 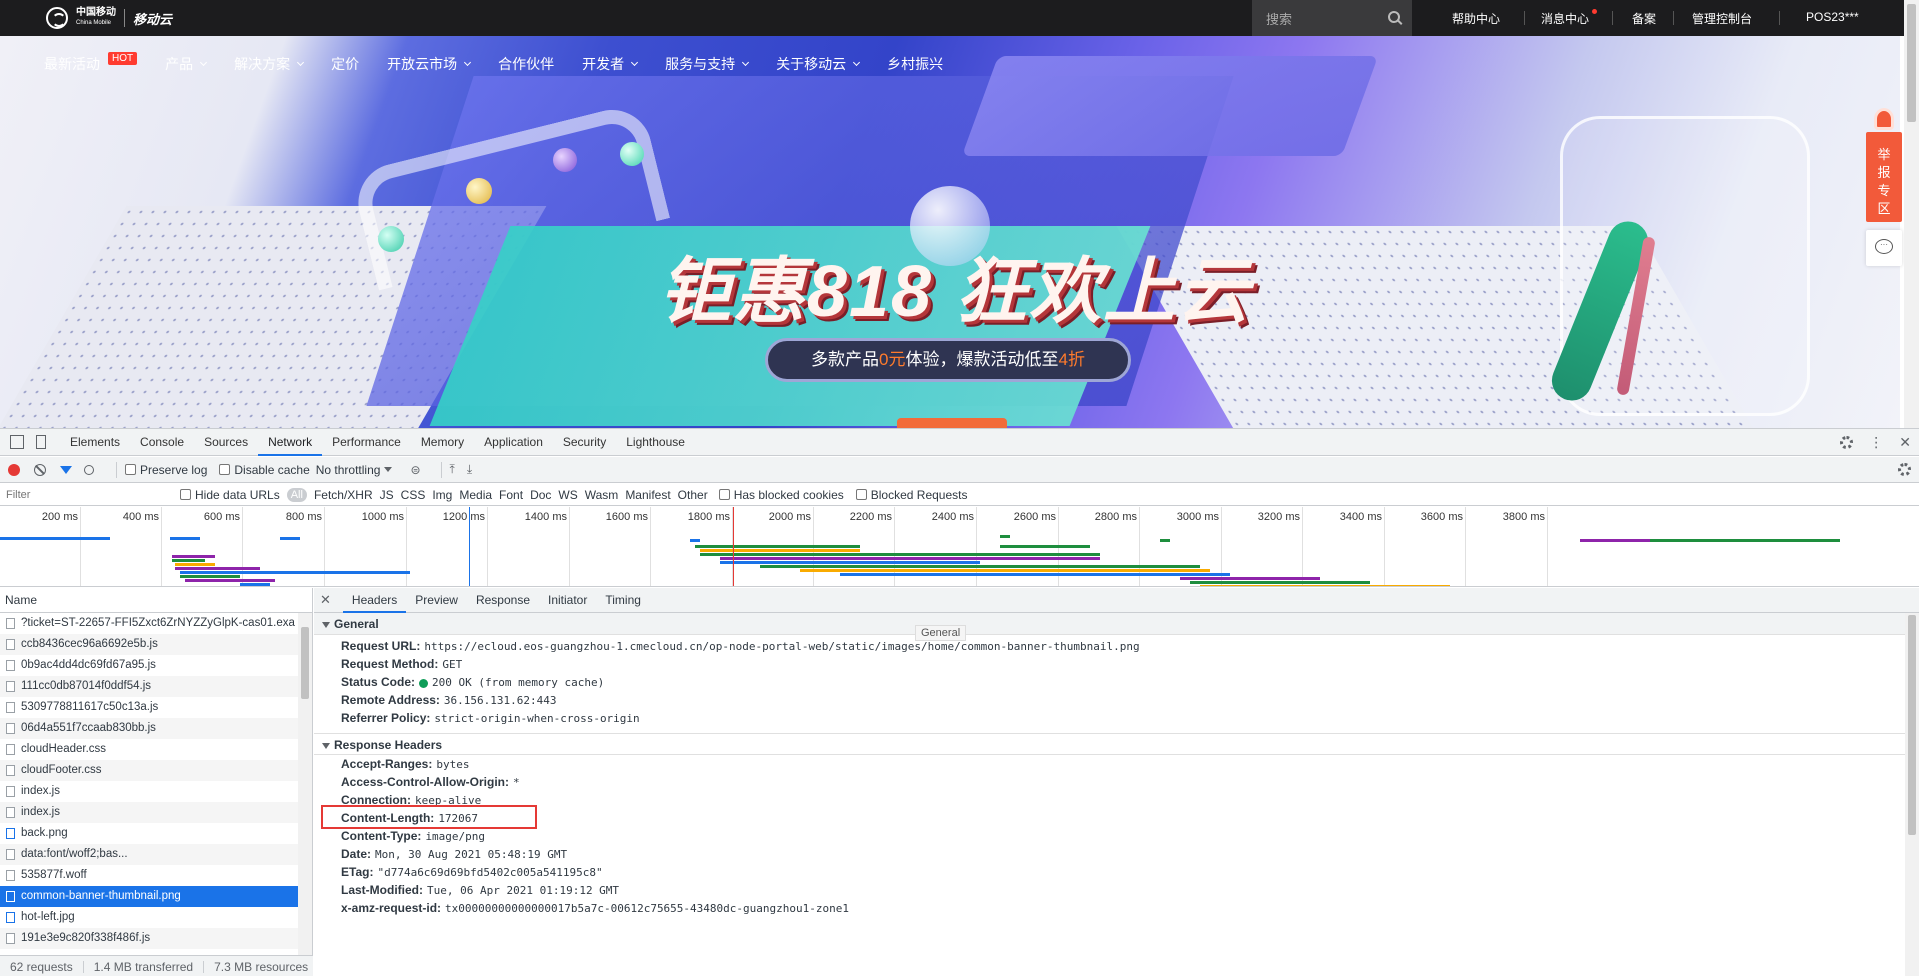 What do you see at coordinates (610, 64) in the screenshot?
I see `nav-item: 开发者` at bounding box center [610, 64].